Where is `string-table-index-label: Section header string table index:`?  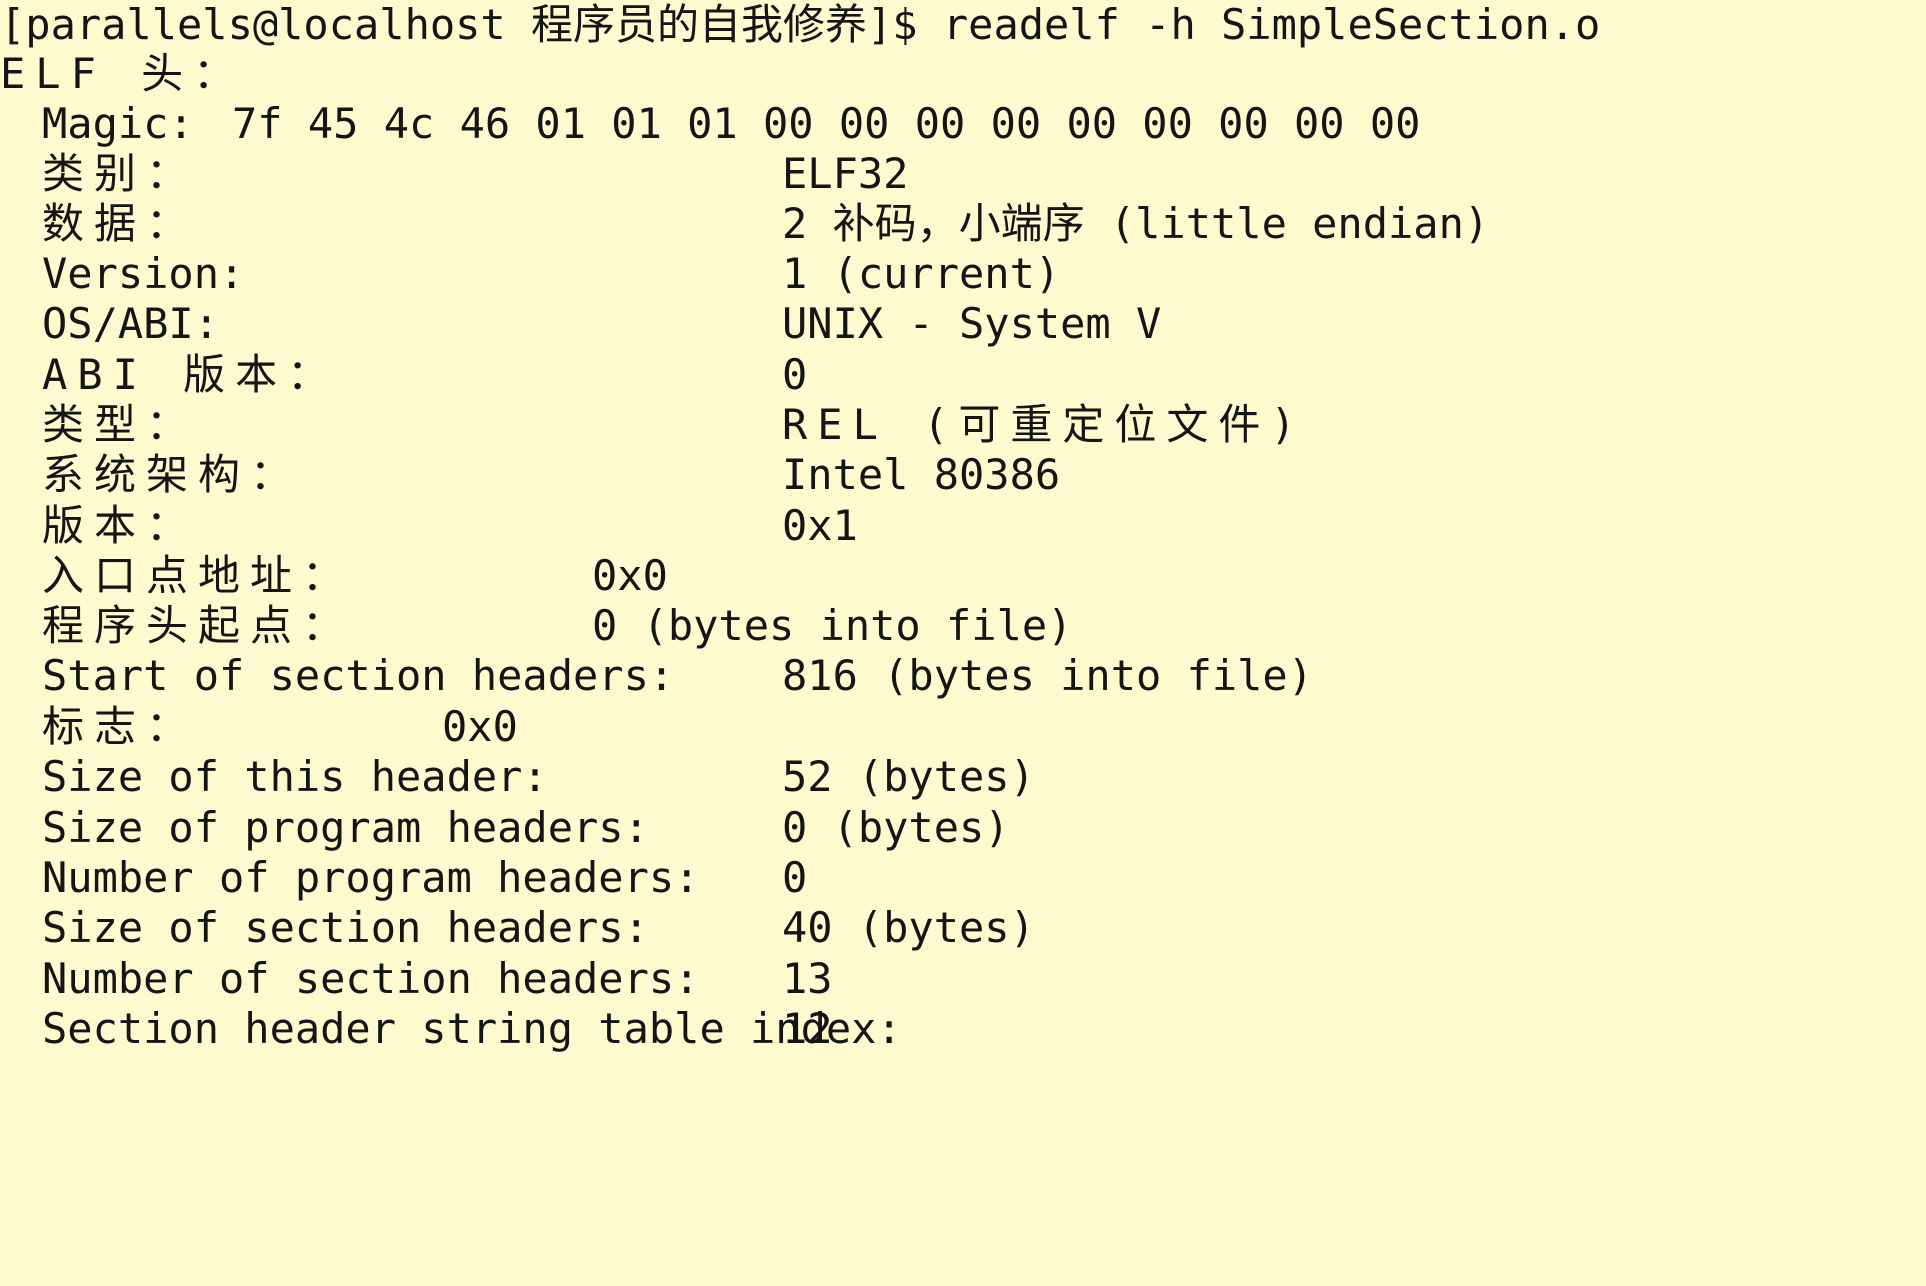
string-table-index-label: Section header string table index: is located at coordinates (472, 1028).